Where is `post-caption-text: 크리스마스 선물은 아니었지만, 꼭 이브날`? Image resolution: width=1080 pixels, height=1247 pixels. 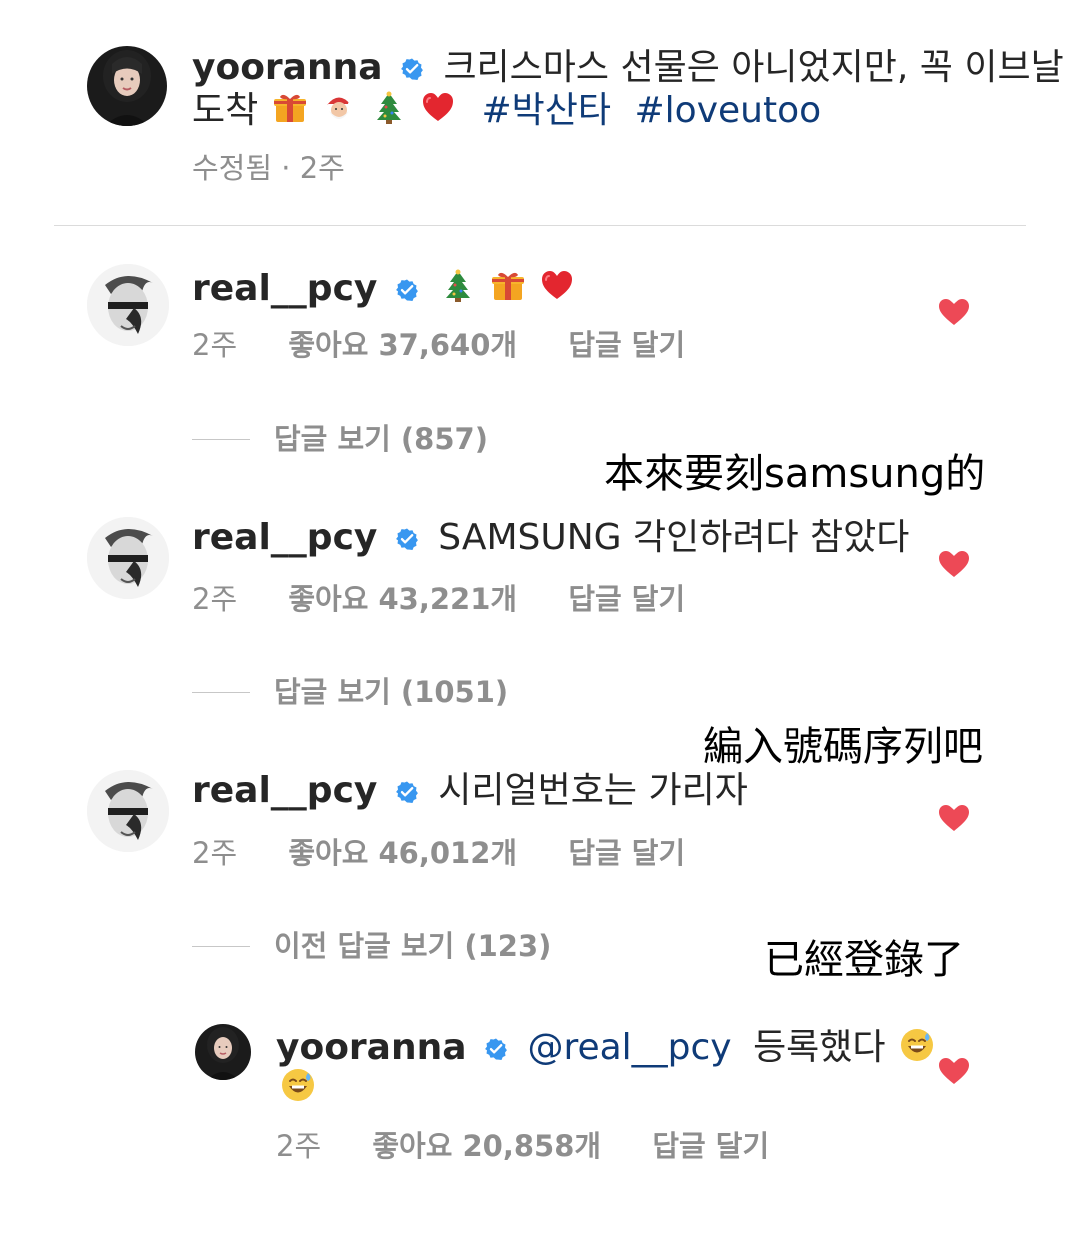 post-caption-text: 크리스마스 선물은 아니었지만, 꼭 이브날 is located at coordinates (753, 67).